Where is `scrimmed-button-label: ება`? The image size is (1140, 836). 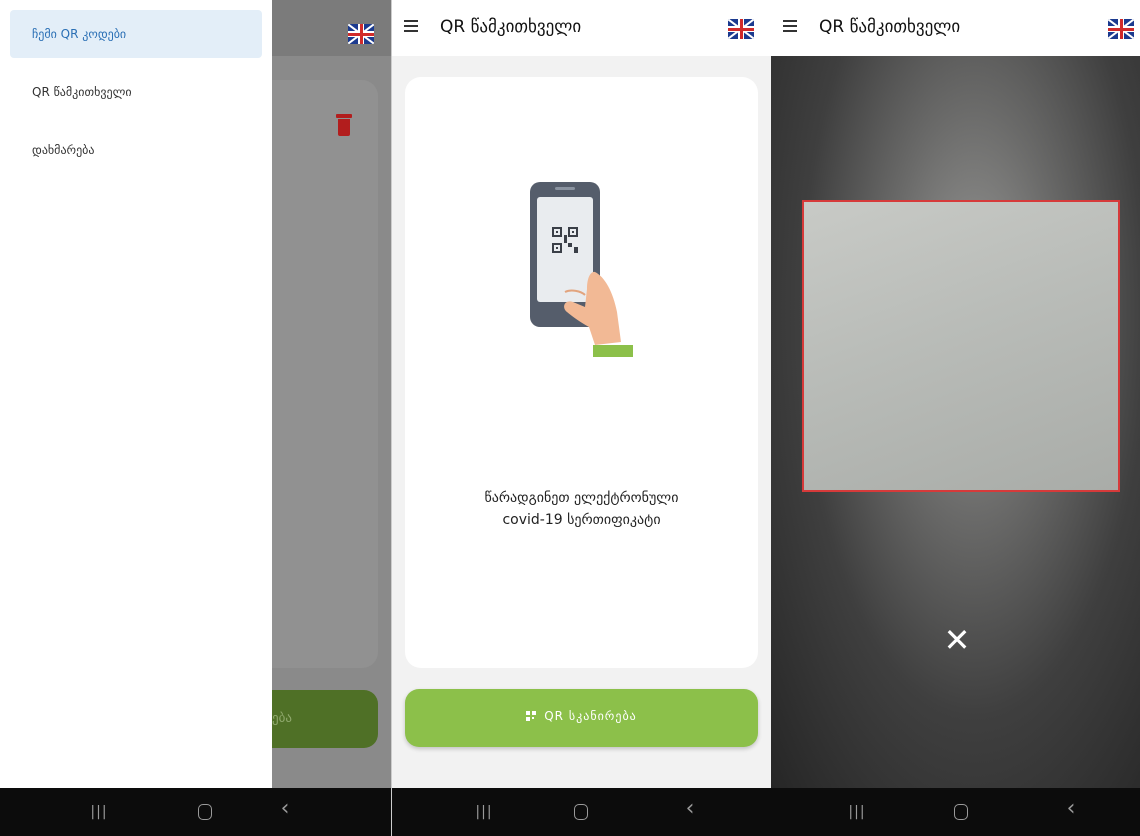
scrimmed-button-label: ება is located at coordinates (282, 718).